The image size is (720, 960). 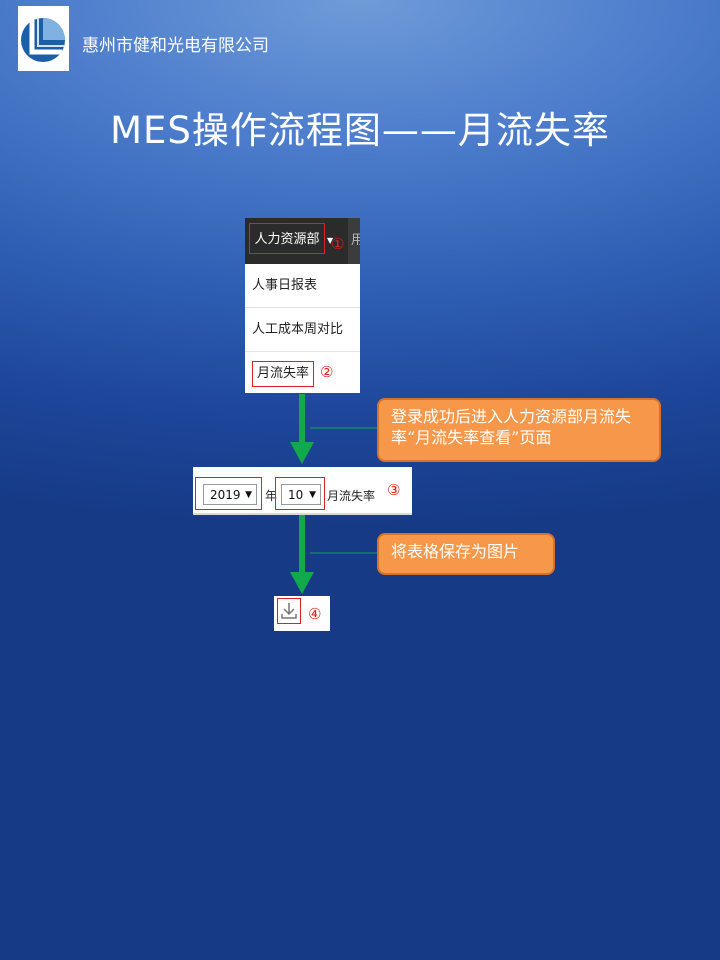 I want to click on menu-item-daily-report: 人事日报表, so click(x=302, y=286).